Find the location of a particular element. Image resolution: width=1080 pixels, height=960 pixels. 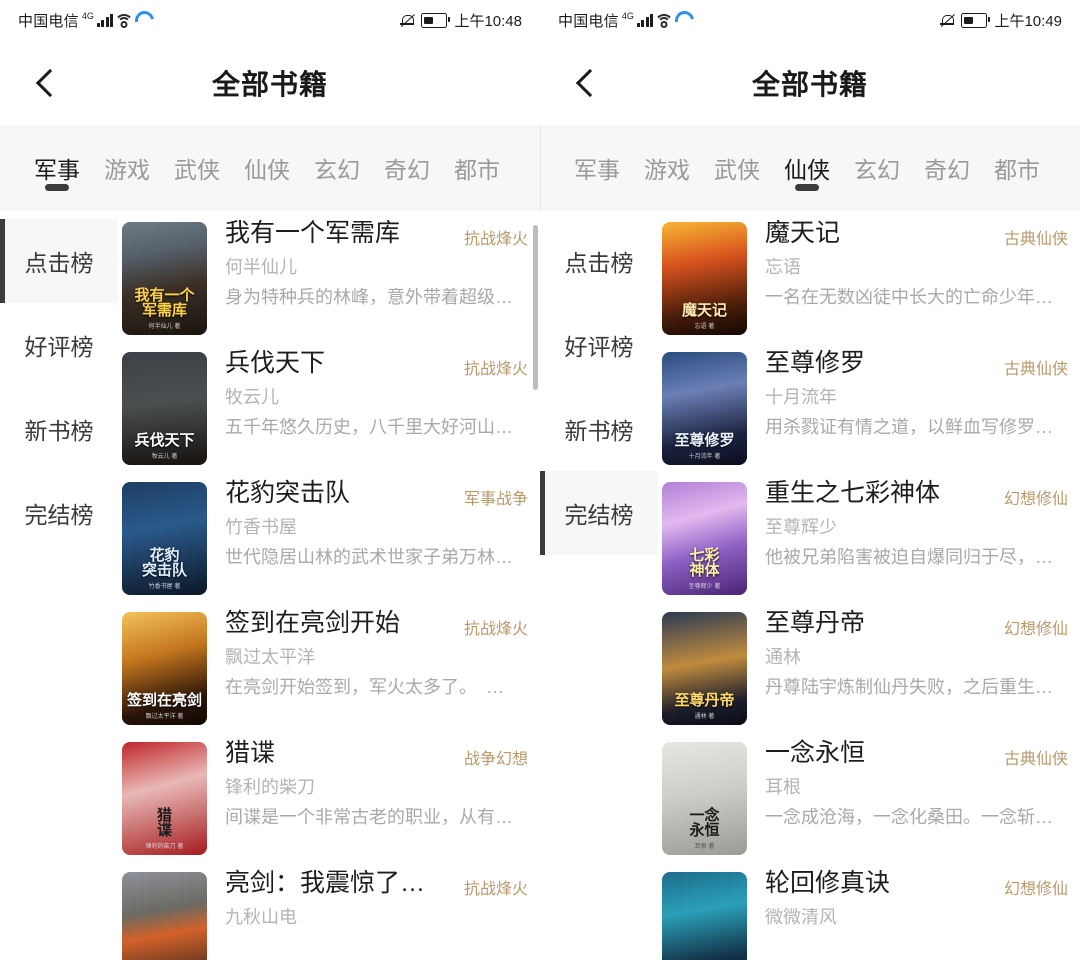

book-cover-image: 至尊修罗 十月流年 著 is located at coordinates (704, 408).